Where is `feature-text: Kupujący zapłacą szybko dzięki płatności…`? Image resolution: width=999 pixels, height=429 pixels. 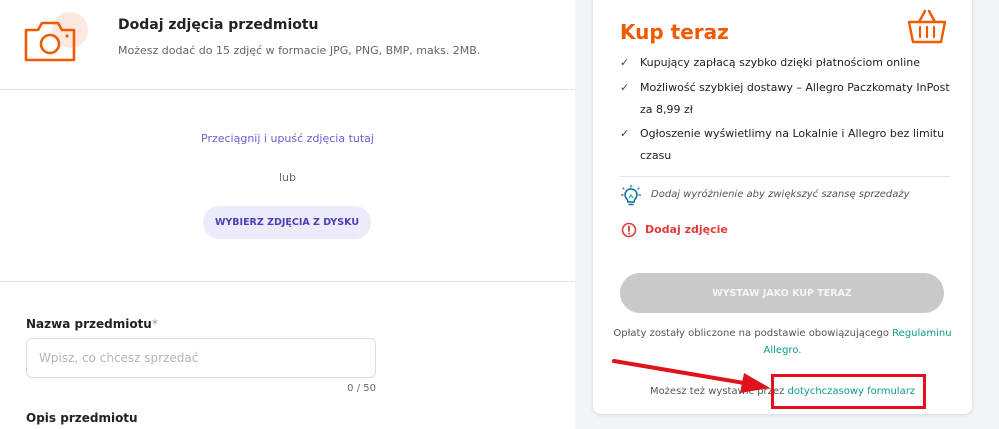
feature-text: Kupujący zapłacą szybko dzięki płatności… is located at coordinates (780, 62).